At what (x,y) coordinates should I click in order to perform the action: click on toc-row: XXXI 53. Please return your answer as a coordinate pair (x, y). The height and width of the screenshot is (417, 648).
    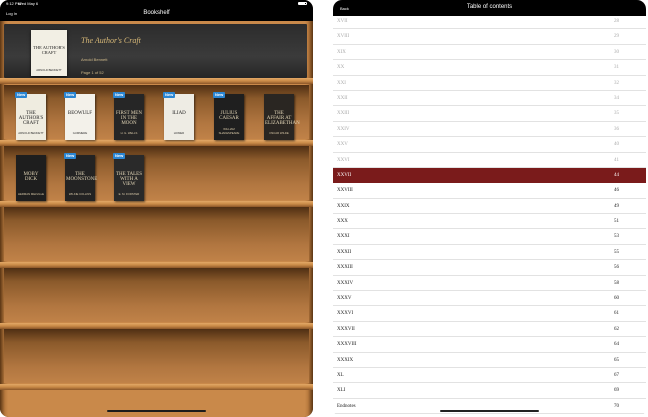
    Looking at the image, I should click on (489, 237).